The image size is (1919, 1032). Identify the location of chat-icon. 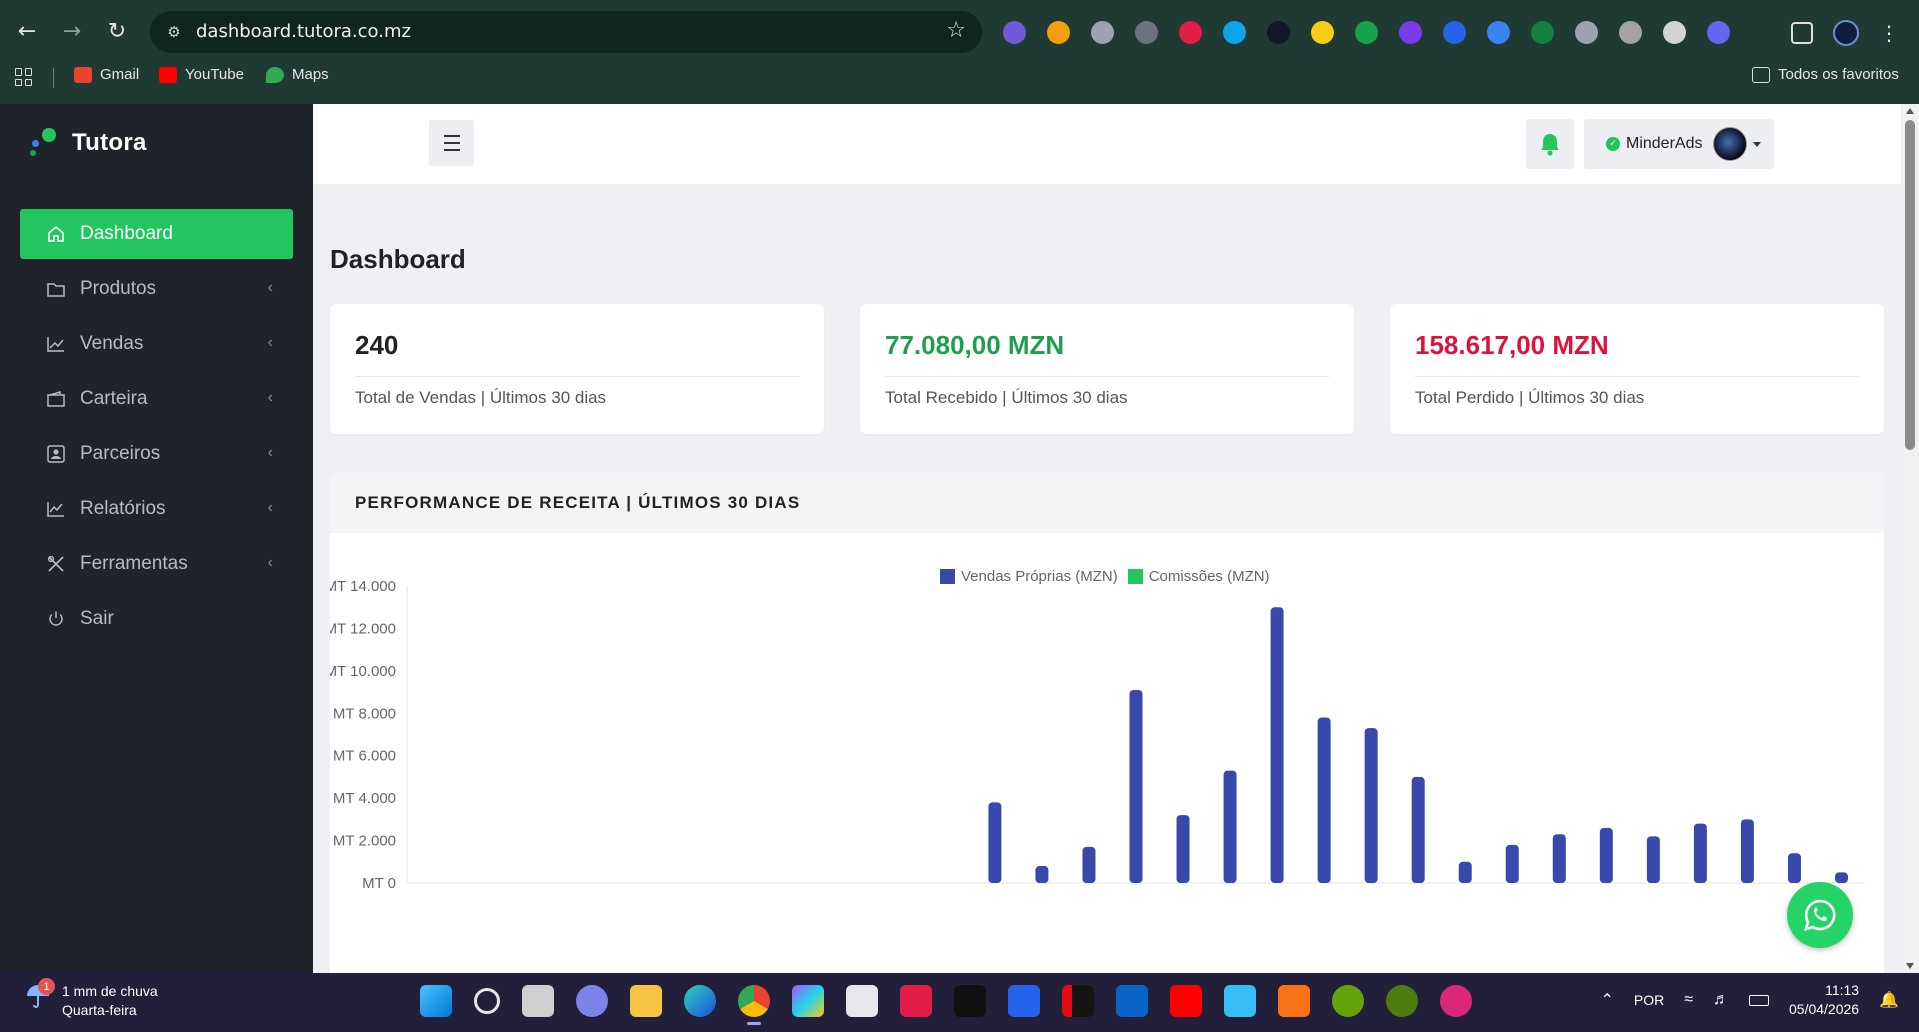
(592, 1001).